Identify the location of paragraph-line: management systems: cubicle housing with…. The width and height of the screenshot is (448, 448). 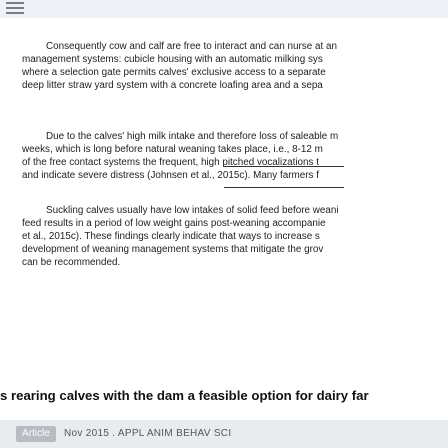
(172, 59).